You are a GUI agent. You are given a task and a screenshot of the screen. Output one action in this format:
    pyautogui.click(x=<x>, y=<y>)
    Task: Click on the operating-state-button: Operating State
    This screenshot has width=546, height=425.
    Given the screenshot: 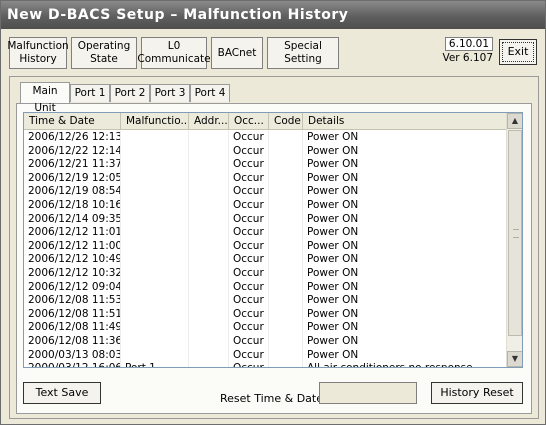 What is the action you would take?
    pyautogui.click(x=104, y=53)
    